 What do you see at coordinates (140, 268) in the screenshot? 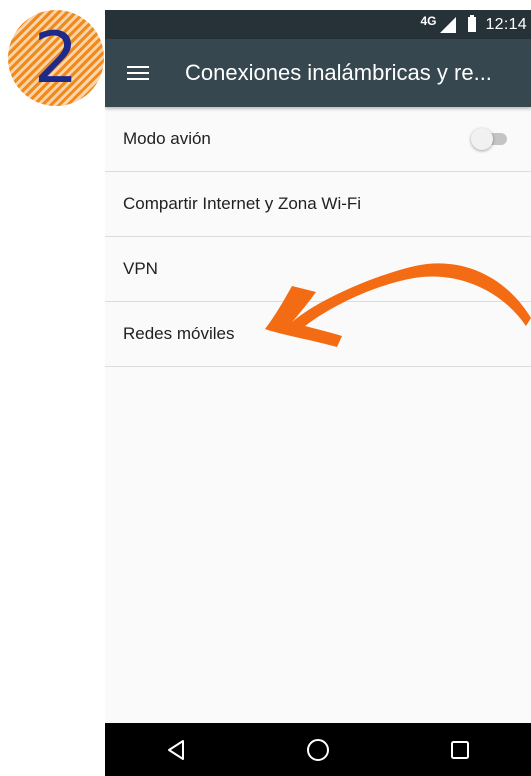
I see `settings-item-label: VPN` at bounding box center [140, 268].